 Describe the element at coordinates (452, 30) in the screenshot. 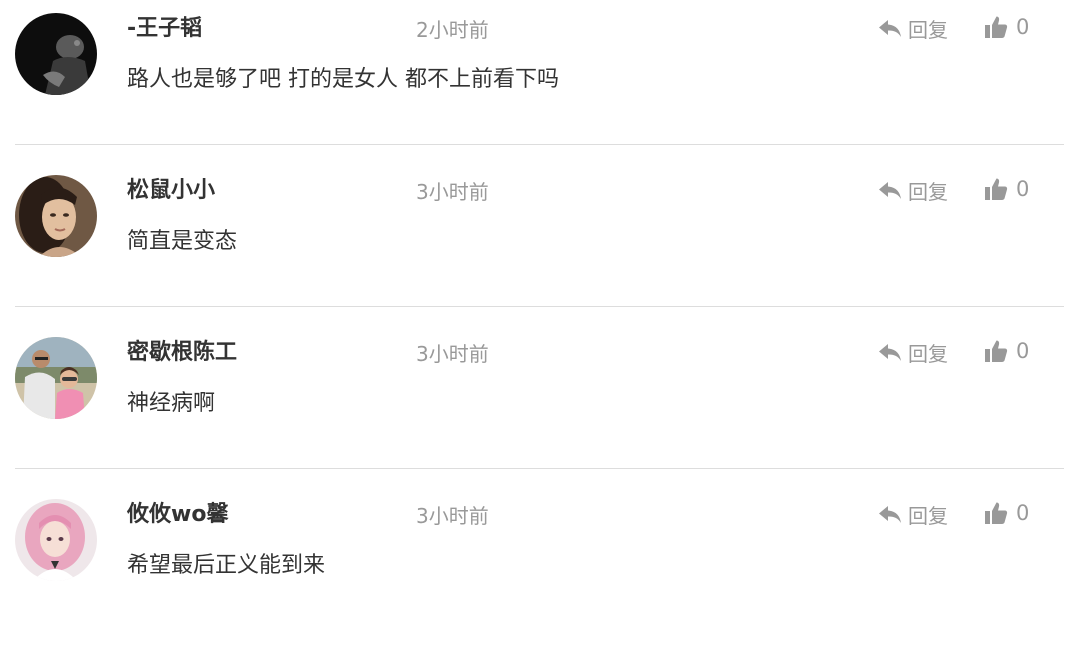

I see `comment-time: 2小时前` at that location.